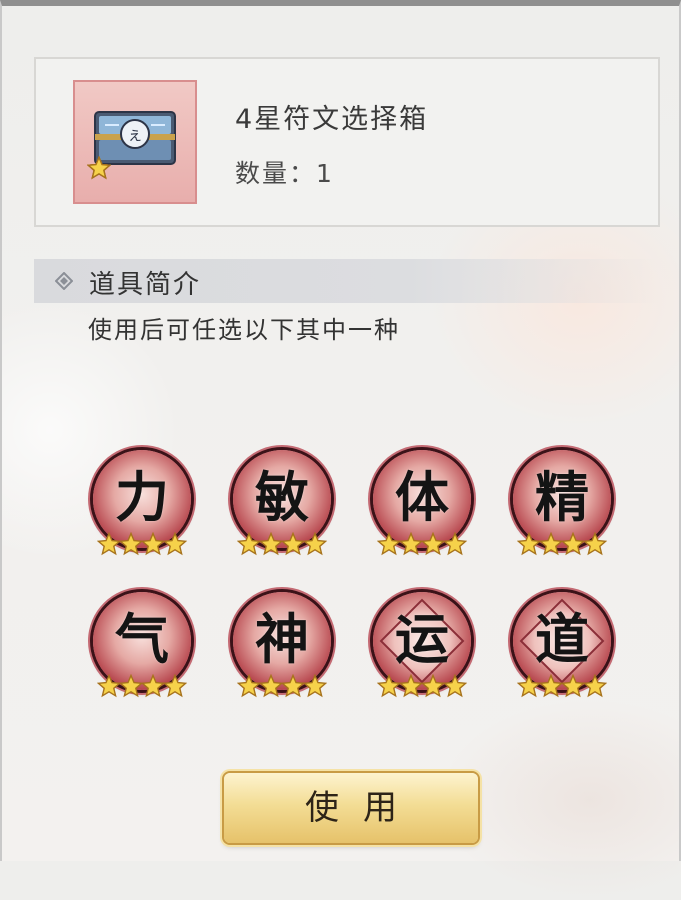 This screenshot has width=681, height=900. What do you see at coordinates (422, 647) in the screenshot?
I see `rune-option: 运` at bounding box center [422, 647].